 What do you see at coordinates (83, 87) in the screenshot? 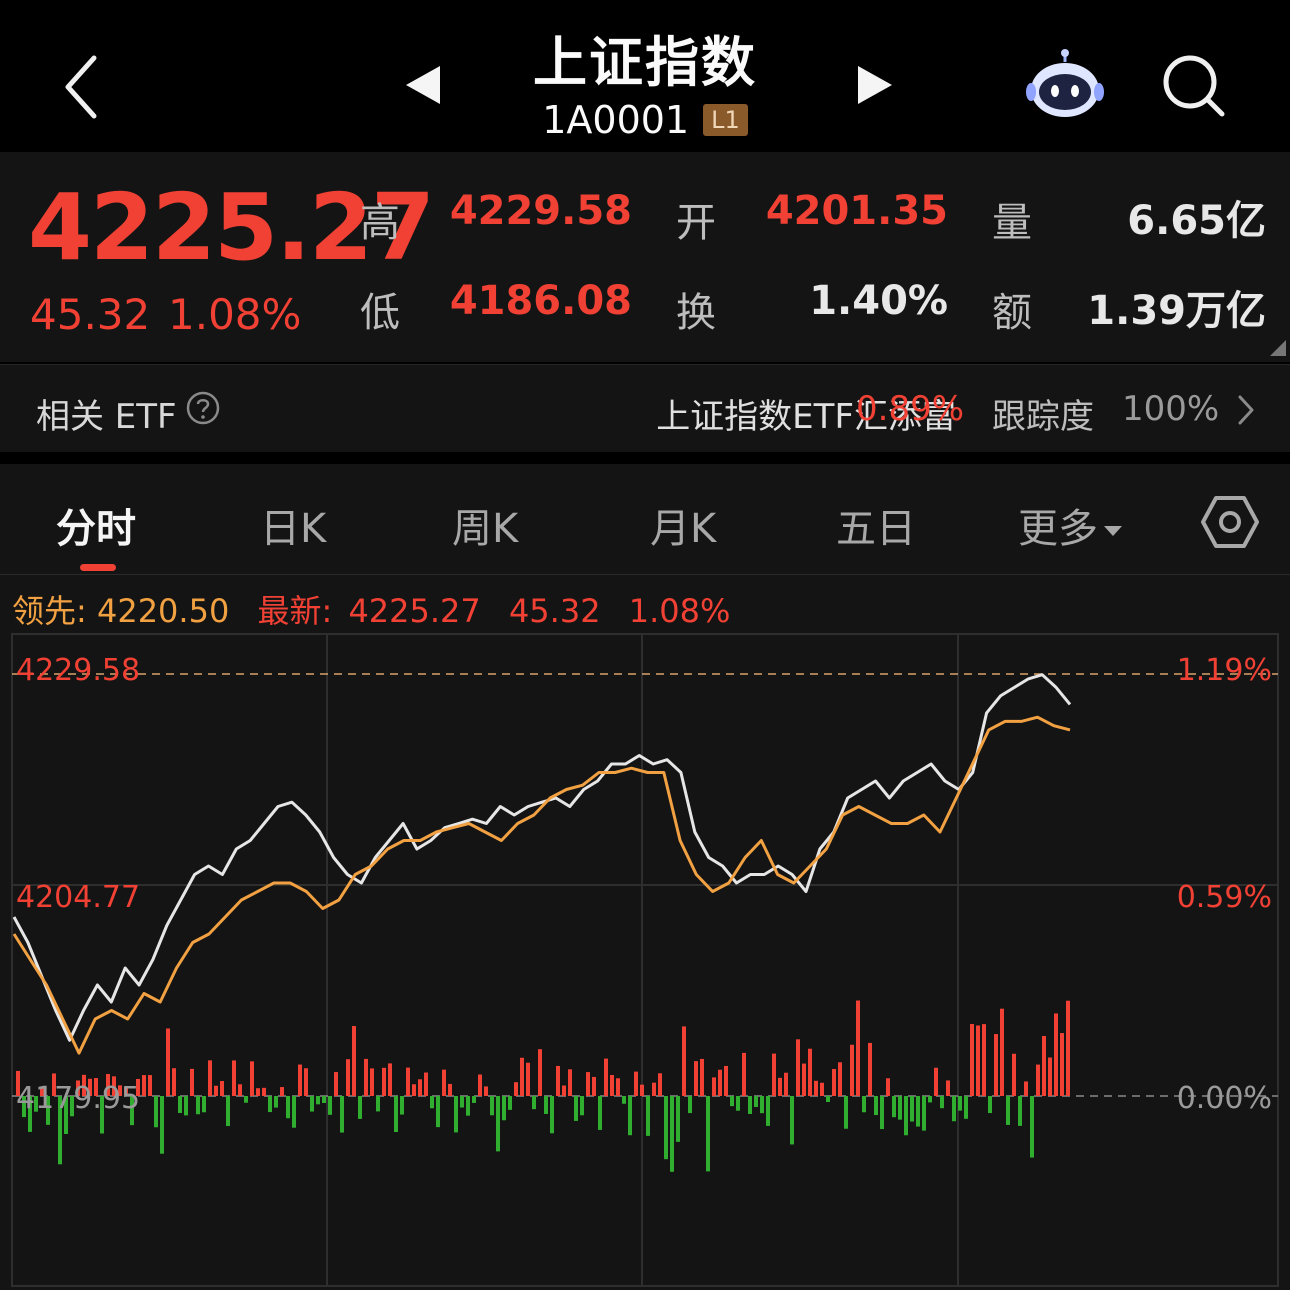
I see `chevron-left-icon` at bounding box center [83, 87].